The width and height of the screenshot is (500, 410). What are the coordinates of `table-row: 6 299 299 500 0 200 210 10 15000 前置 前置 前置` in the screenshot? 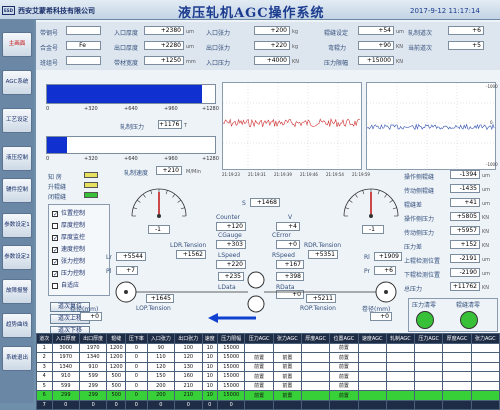 It's located at (268, 395).